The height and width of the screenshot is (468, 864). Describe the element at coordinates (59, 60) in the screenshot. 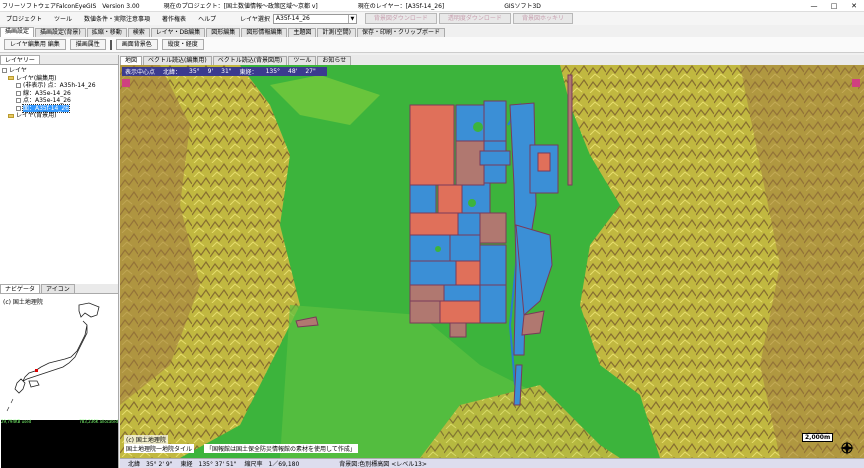

I see `layer-panel-tabs: レイヤリー` at that location.